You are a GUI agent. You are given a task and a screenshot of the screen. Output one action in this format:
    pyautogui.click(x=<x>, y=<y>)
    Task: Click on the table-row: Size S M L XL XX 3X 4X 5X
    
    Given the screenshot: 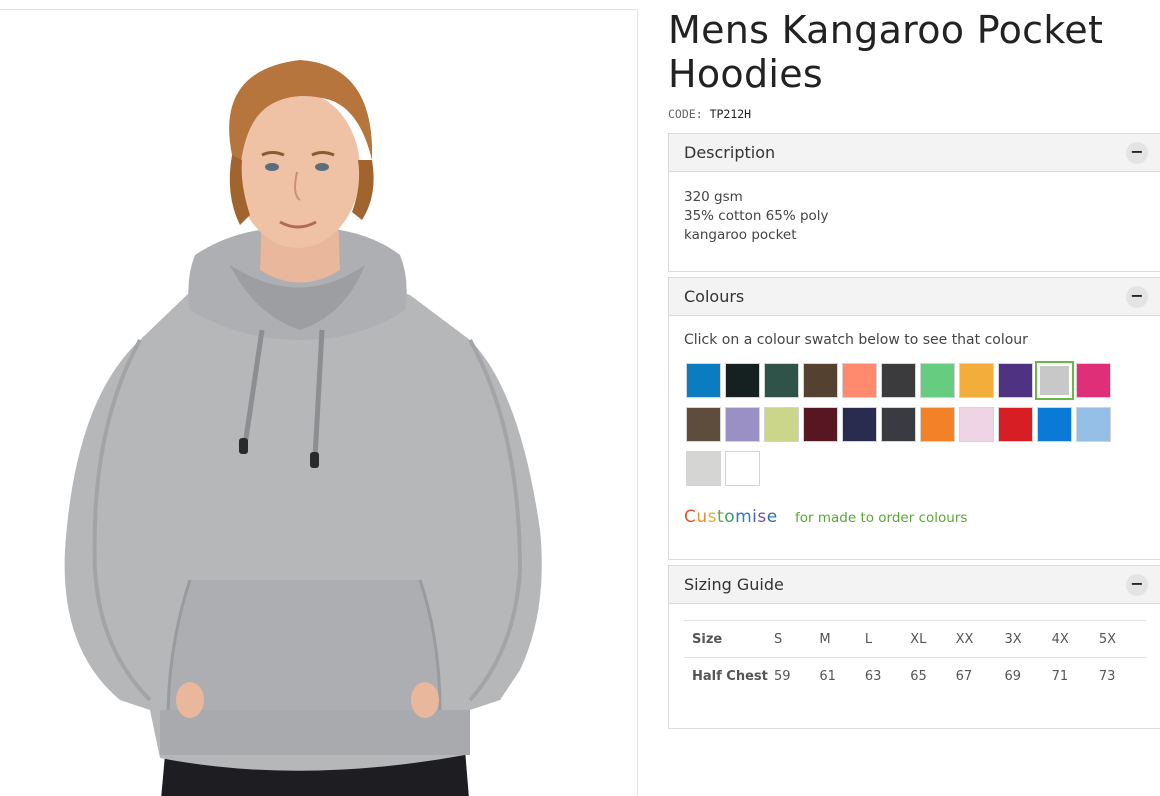 What is the action you would take?
    pyautogui.click(x=915, y=639)
    